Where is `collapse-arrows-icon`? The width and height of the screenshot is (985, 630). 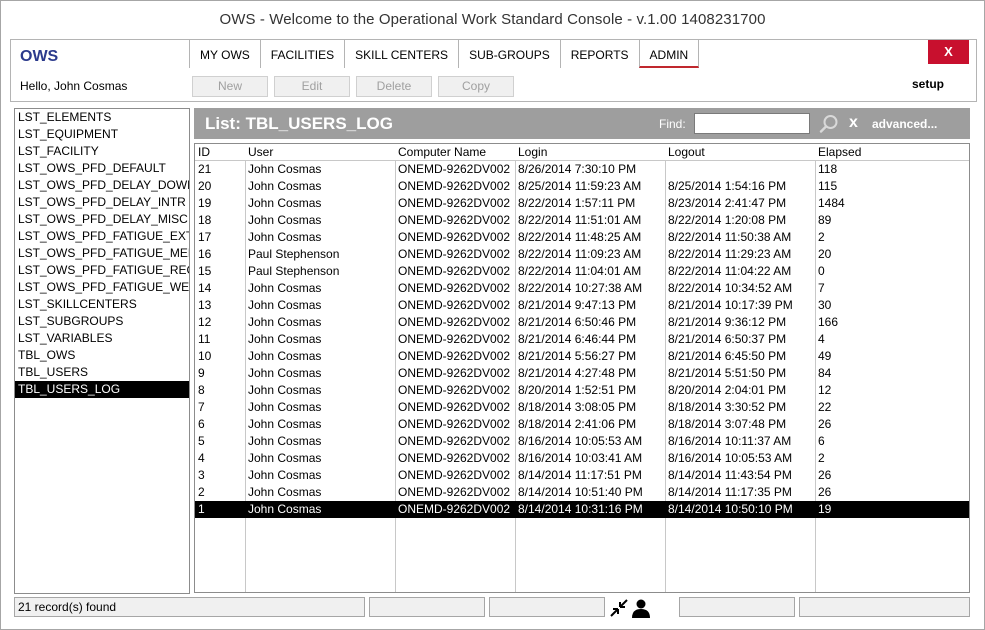 collapse-arrows-icon is located at coordinates (619, 608).